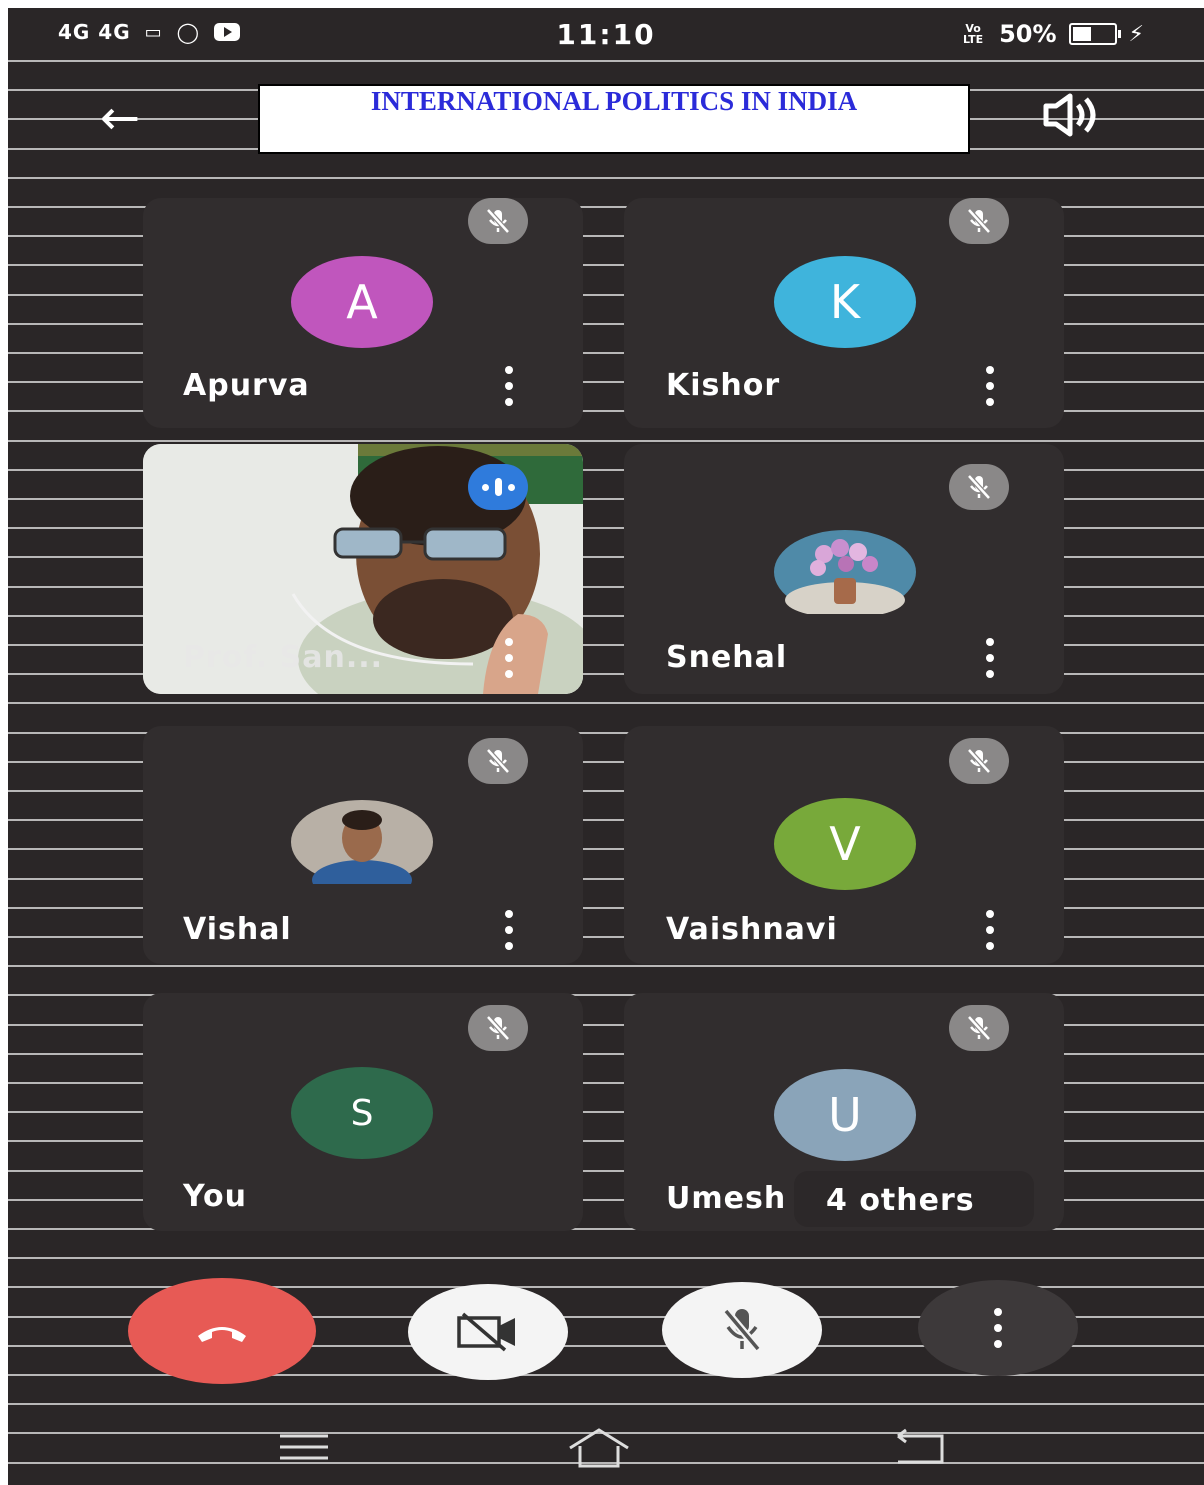 The width and height of the screenshot is (1204, 1485). Describe the element at coordinates (973, 34) in the screenshot. I see `volte-indicator: Vo LTE` at that location.